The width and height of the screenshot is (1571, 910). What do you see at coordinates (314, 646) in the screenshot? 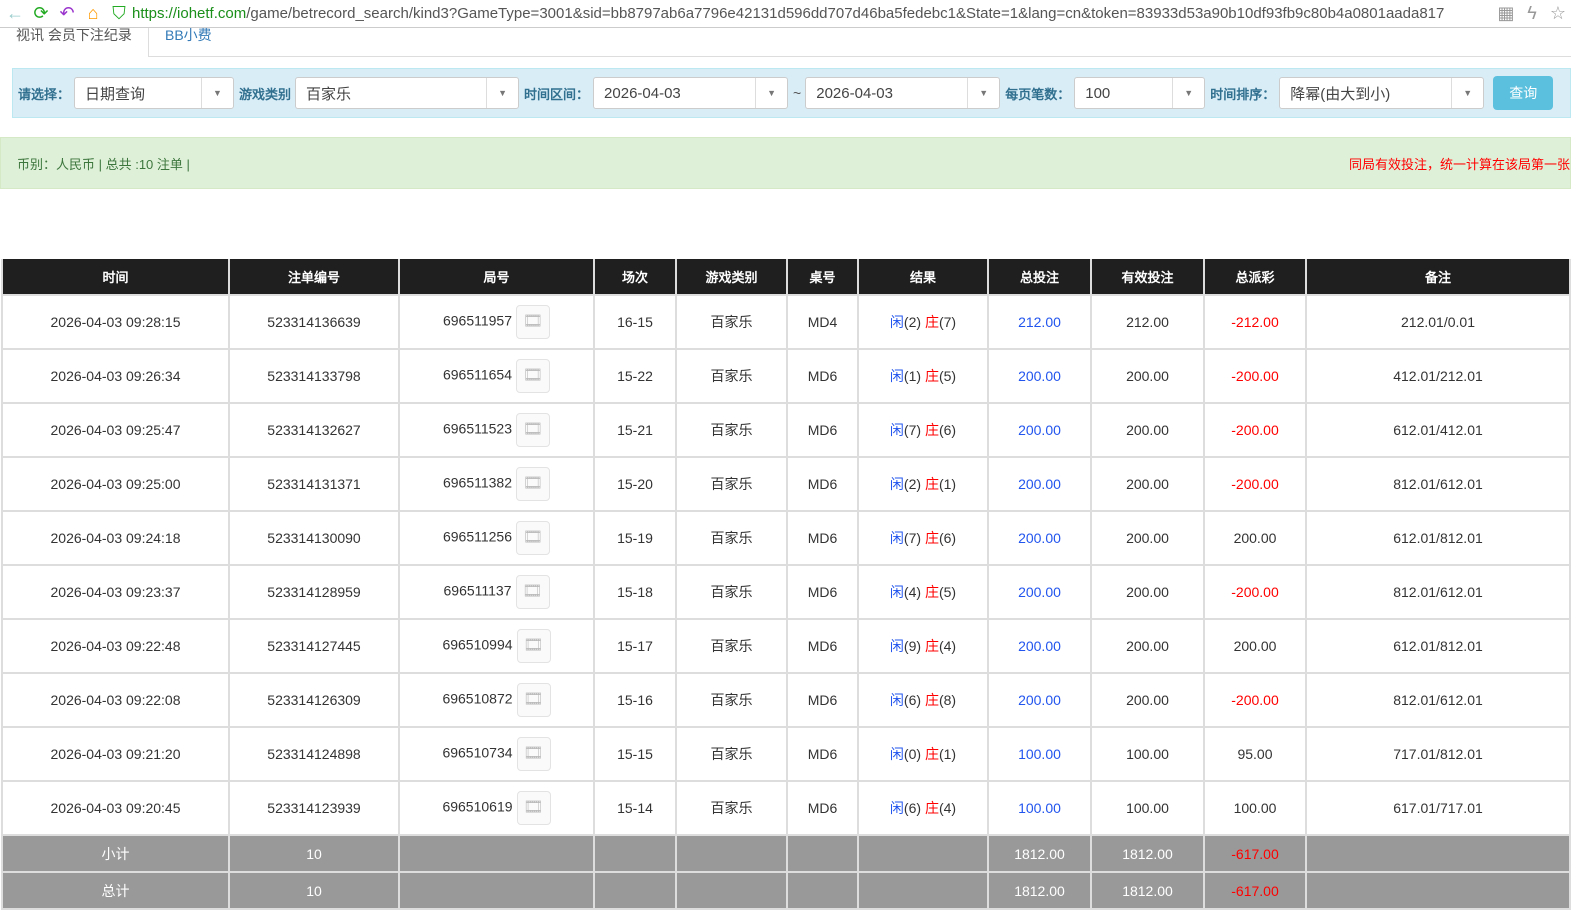
I see `bet-id: 523314127445` at bounding box center [314, 646].